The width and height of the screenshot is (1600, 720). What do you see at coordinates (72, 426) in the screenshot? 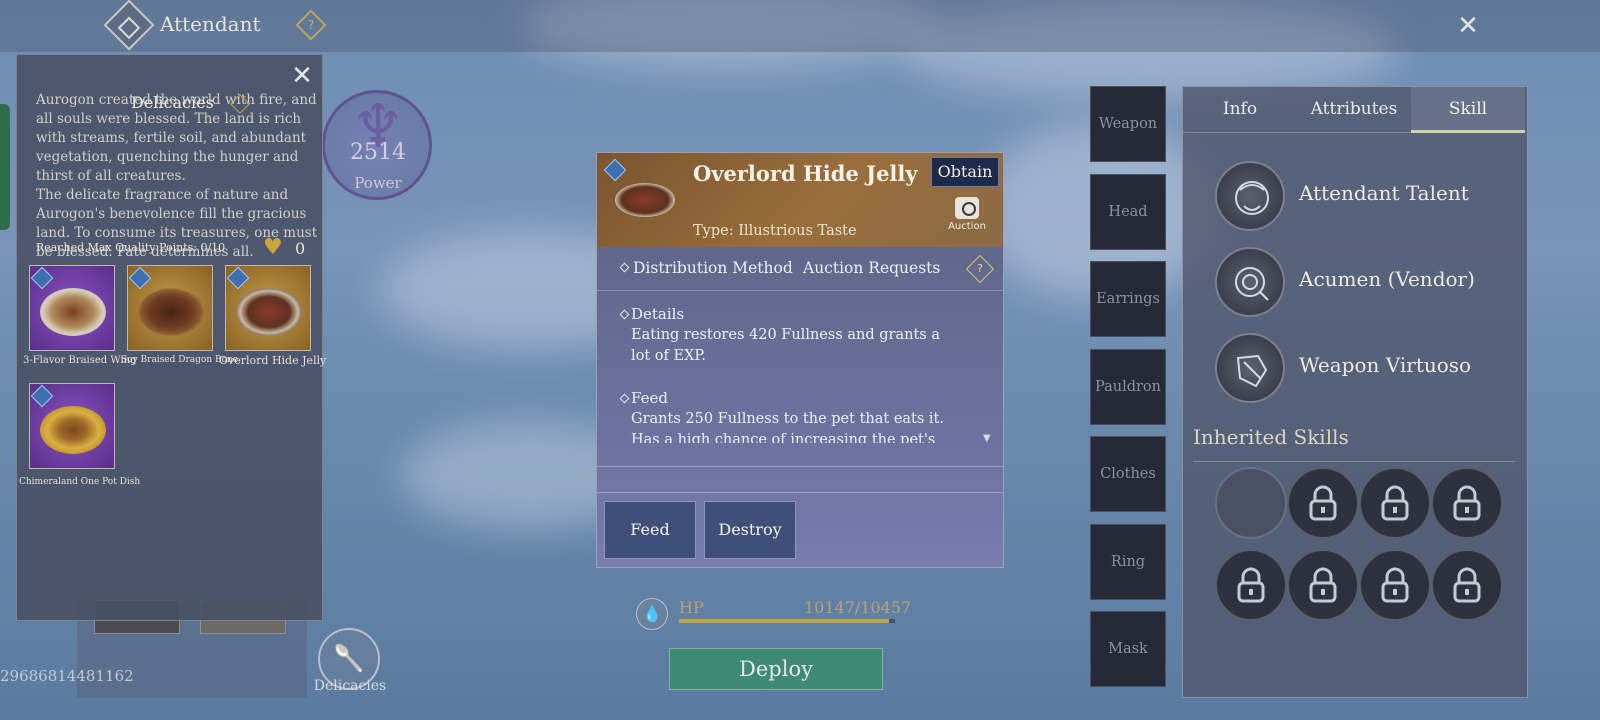
I see `item-slot-one-pot-dish` at bounding box center [72, 426].